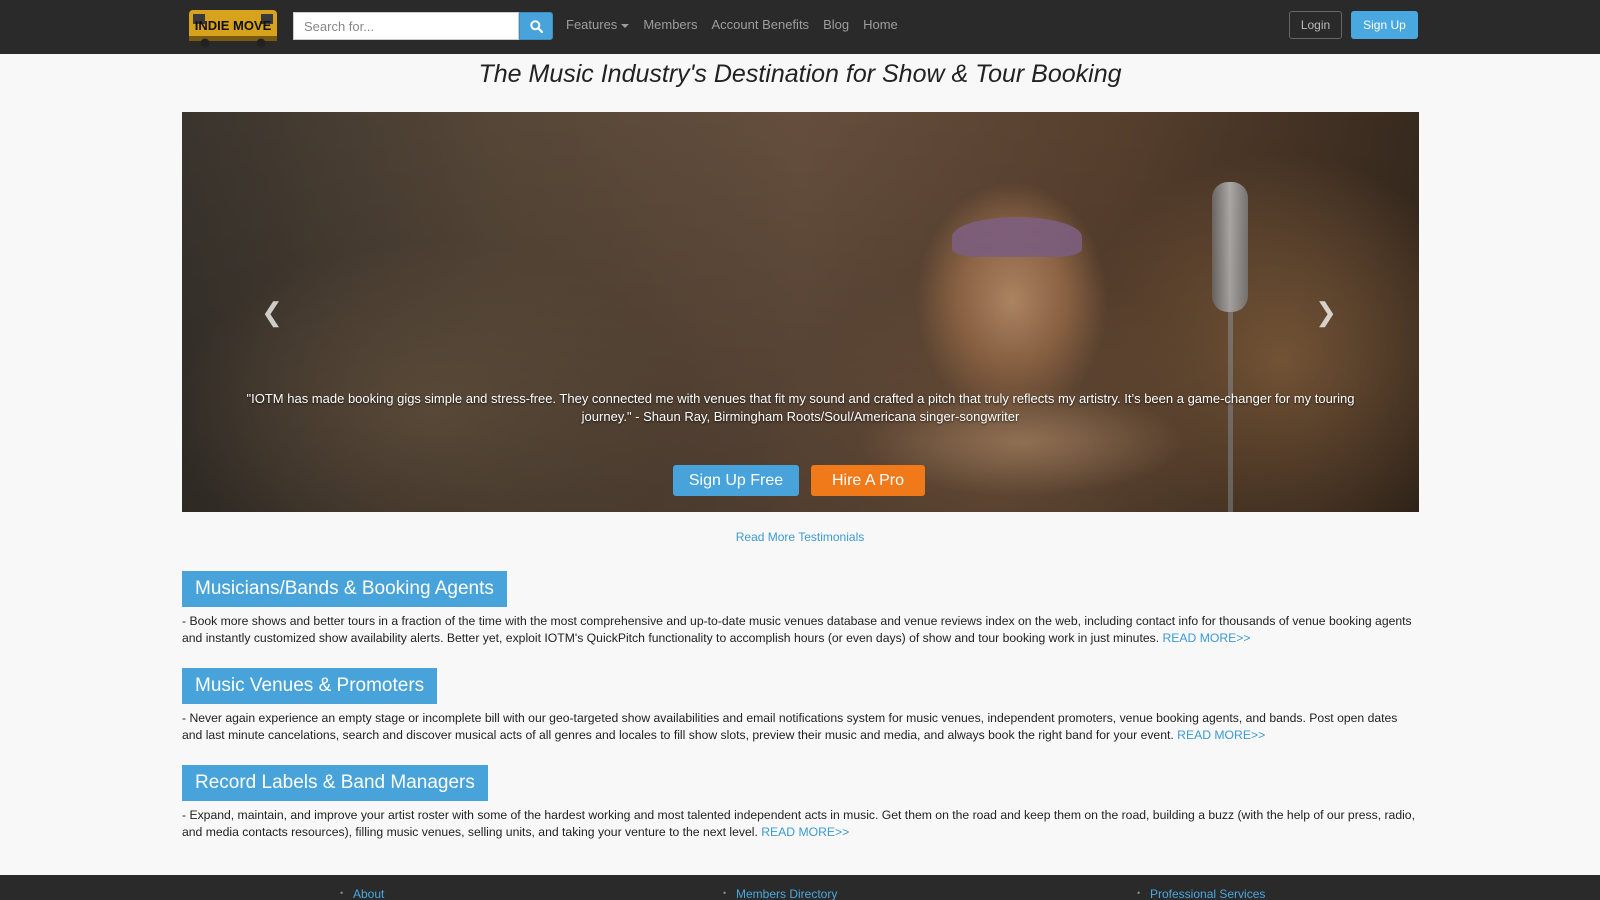 This screenshot has height=900, width=1600. Describe the element at coordinates (805, 832) in the screenshot. I see `read-more-labels-link: READ MORE>>` at that location.